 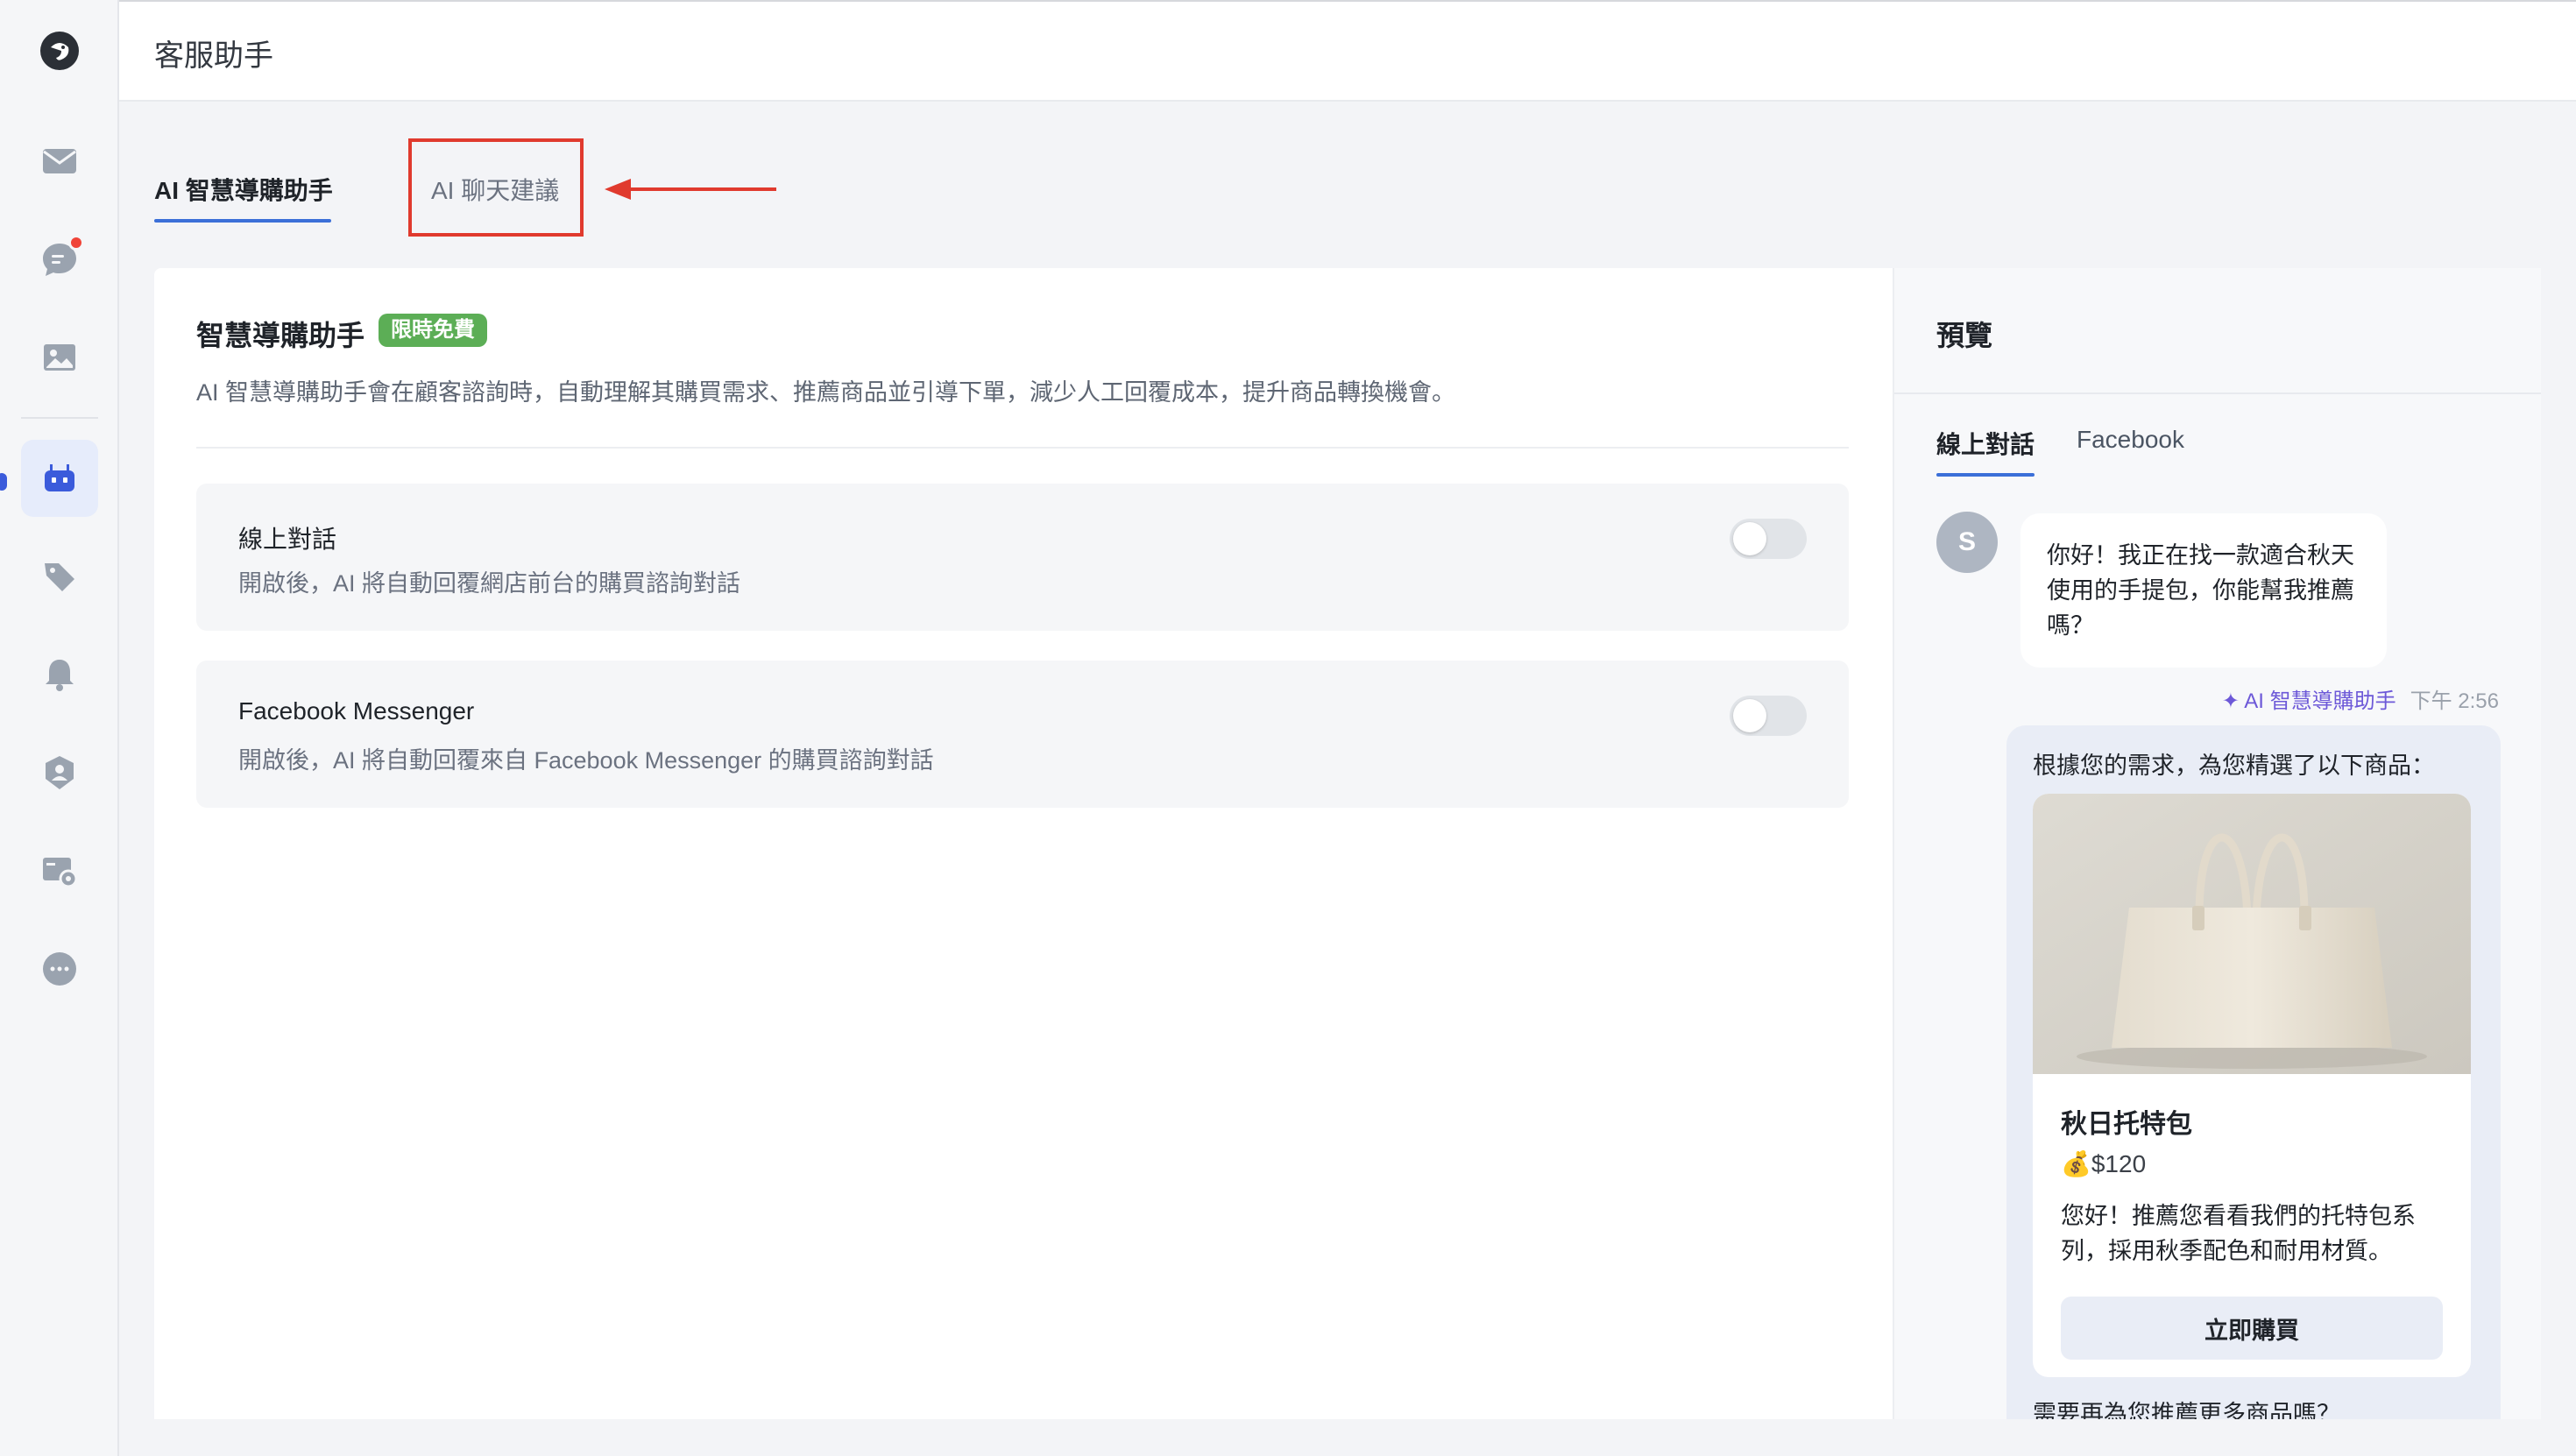 I want to click on product-image, so click(x=2252, y=934).